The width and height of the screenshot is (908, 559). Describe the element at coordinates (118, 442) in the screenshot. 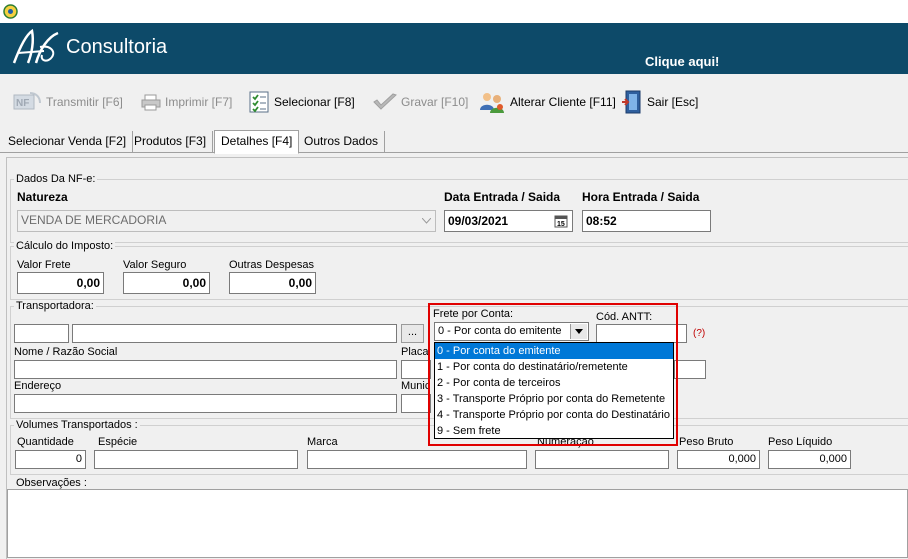

I see `especie-label: Espécie` at that location.